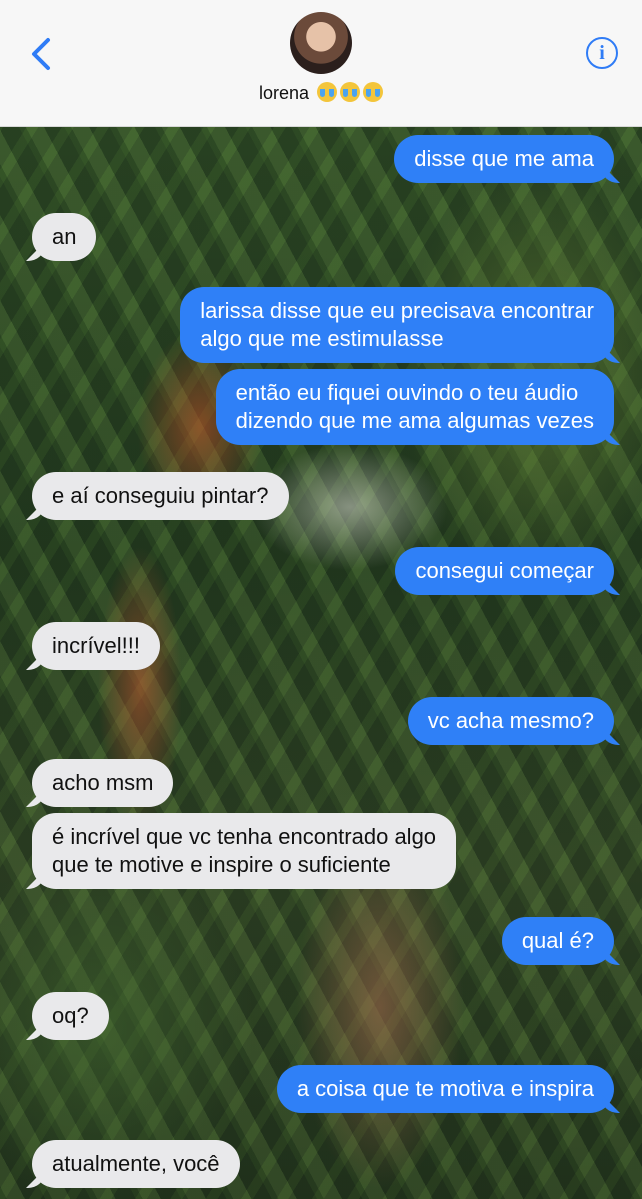 The height and width of the screenshot is (1199, 642). I want to click on info-icon: i, so click(602, 53).